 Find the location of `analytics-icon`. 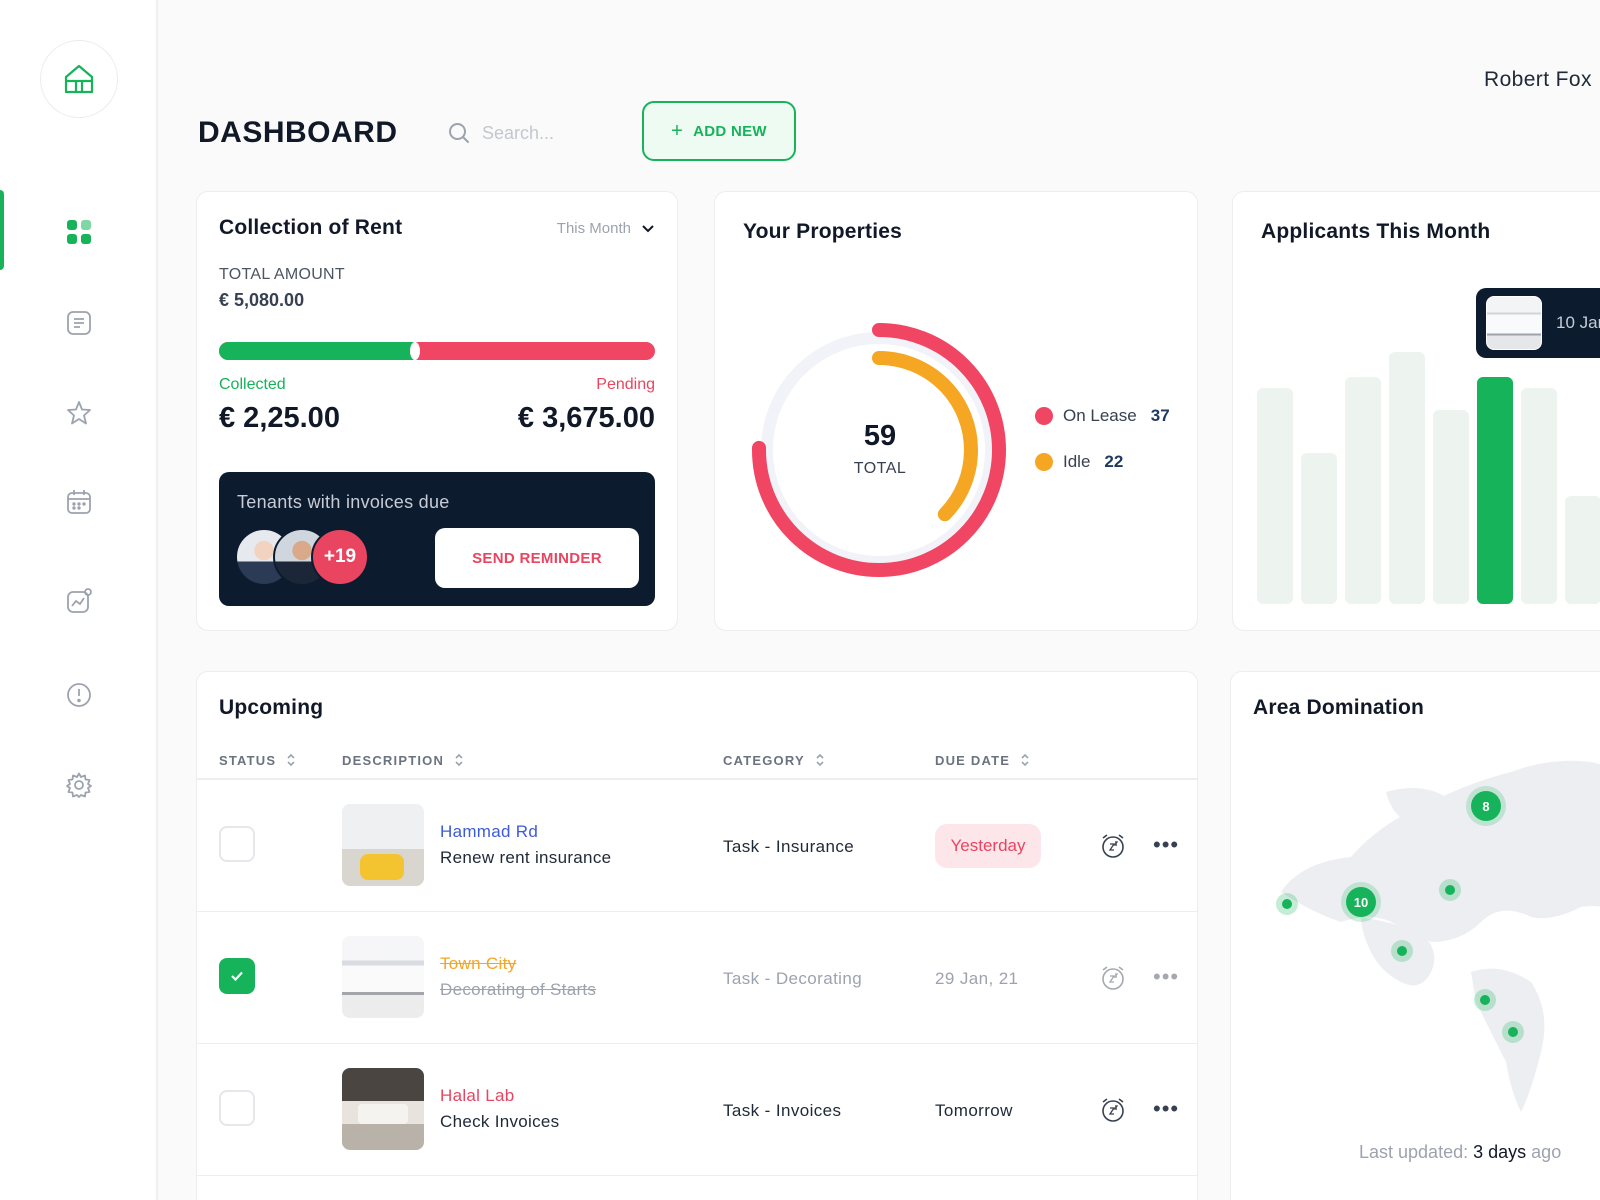

analytics-icon is located at coordinates (79, 600).